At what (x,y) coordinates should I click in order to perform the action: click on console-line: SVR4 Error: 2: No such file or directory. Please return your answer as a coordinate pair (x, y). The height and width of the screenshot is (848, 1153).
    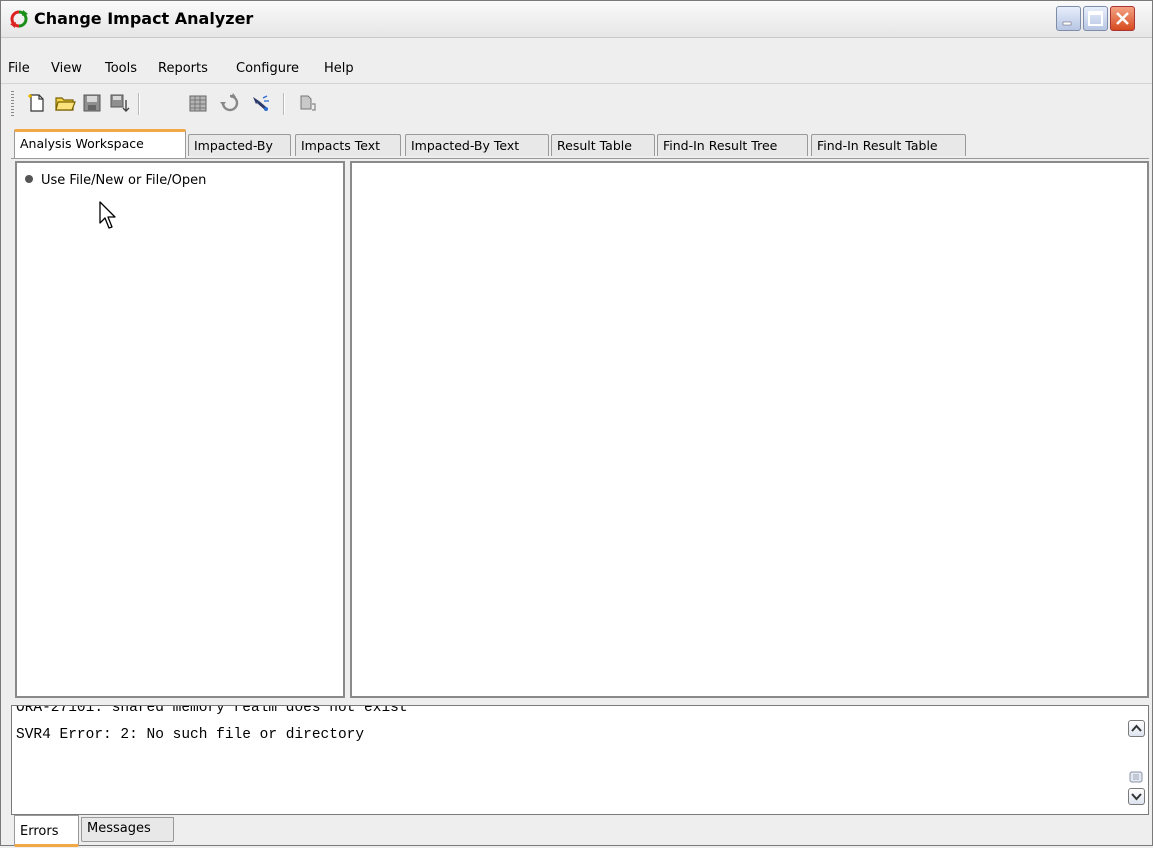
    Looking at the image, I should click on (190, 735).